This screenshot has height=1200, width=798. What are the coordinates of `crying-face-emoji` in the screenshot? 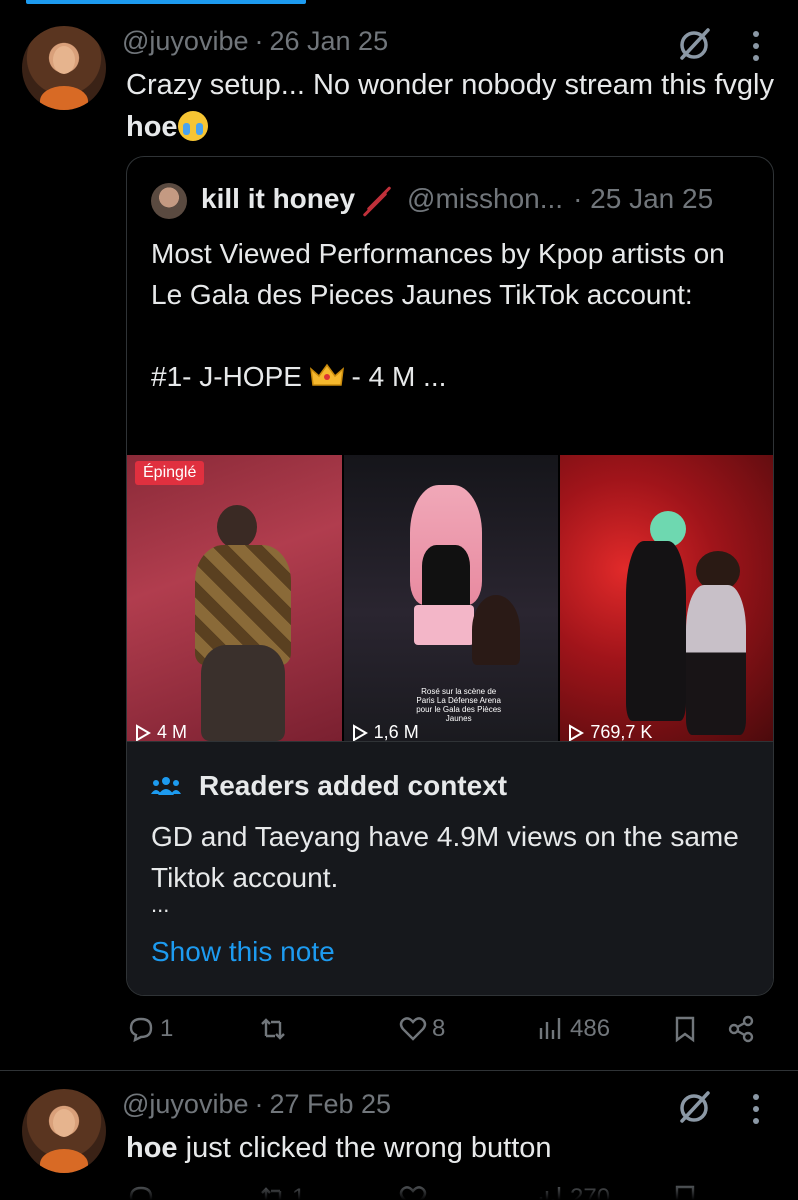 It's located at (192, 126).